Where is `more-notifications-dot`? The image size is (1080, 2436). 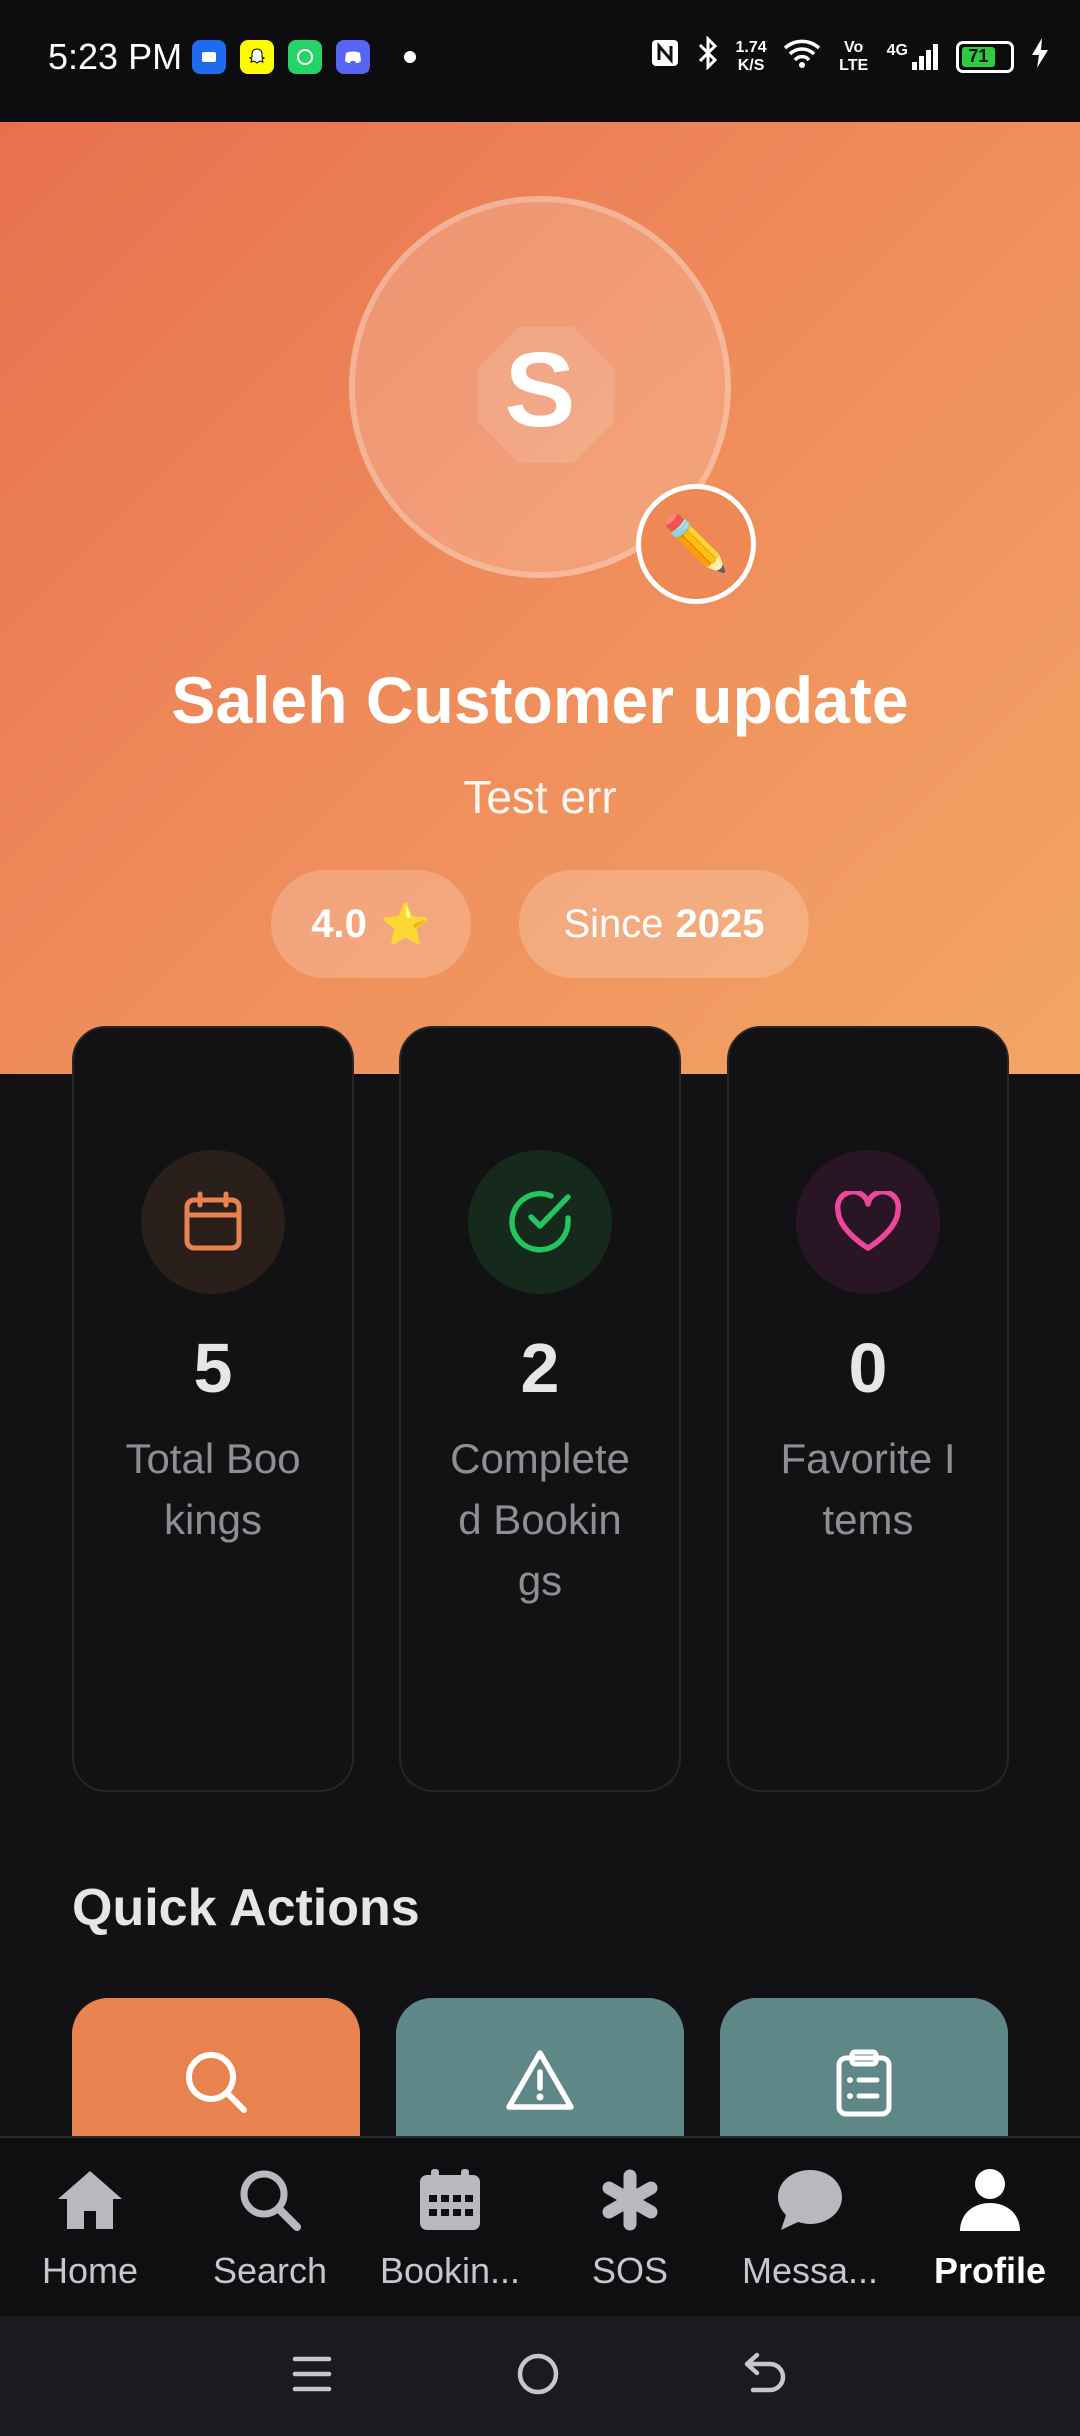
more-notifications-dot is located at coordinates (410, 57).